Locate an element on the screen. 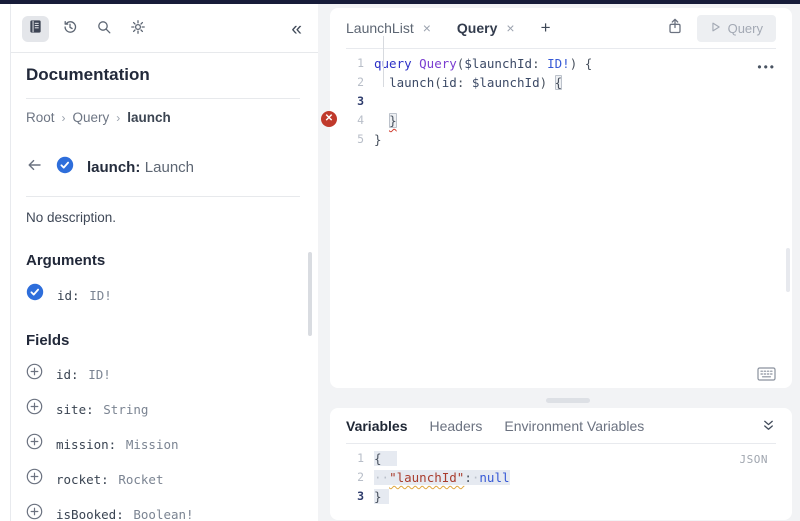 The width and height of the screenshot is (800, 521). panel-resize-handle is located at coordinates (568, 400).